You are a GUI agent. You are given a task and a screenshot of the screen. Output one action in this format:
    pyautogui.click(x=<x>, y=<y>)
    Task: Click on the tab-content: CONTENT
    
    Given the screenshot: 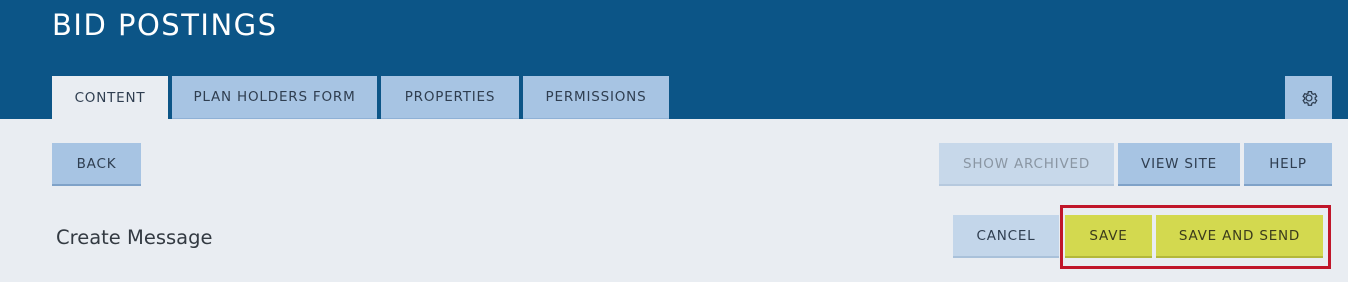 What is the action you would take?
    pyautogui.click(x=110, y=97)
    